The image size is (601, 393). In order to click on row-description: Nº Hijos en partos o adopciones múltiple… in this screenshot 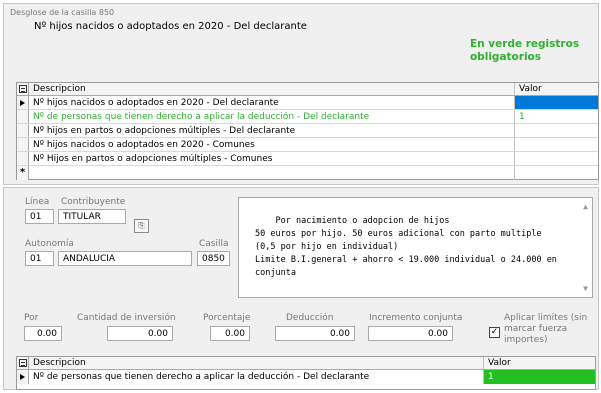, I will do `click(272, 158)`.